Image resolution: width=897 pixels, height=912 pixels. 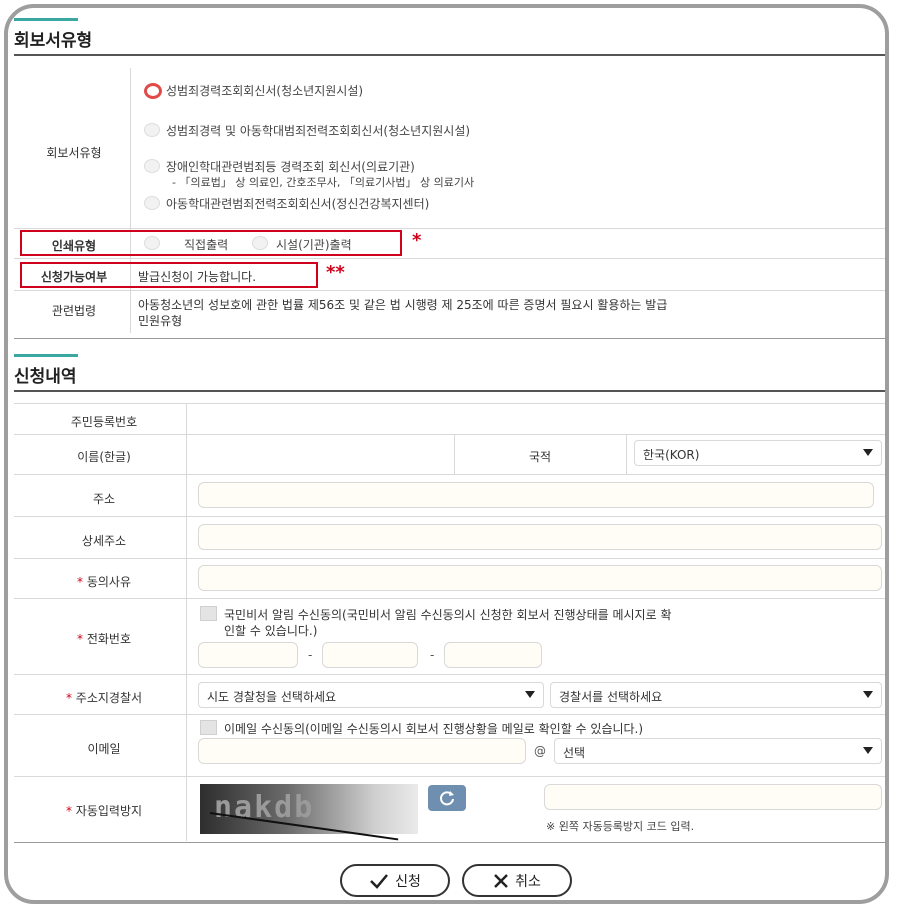 I want to click on report-type-label: 회보서유형, so click(x=74, y=153).